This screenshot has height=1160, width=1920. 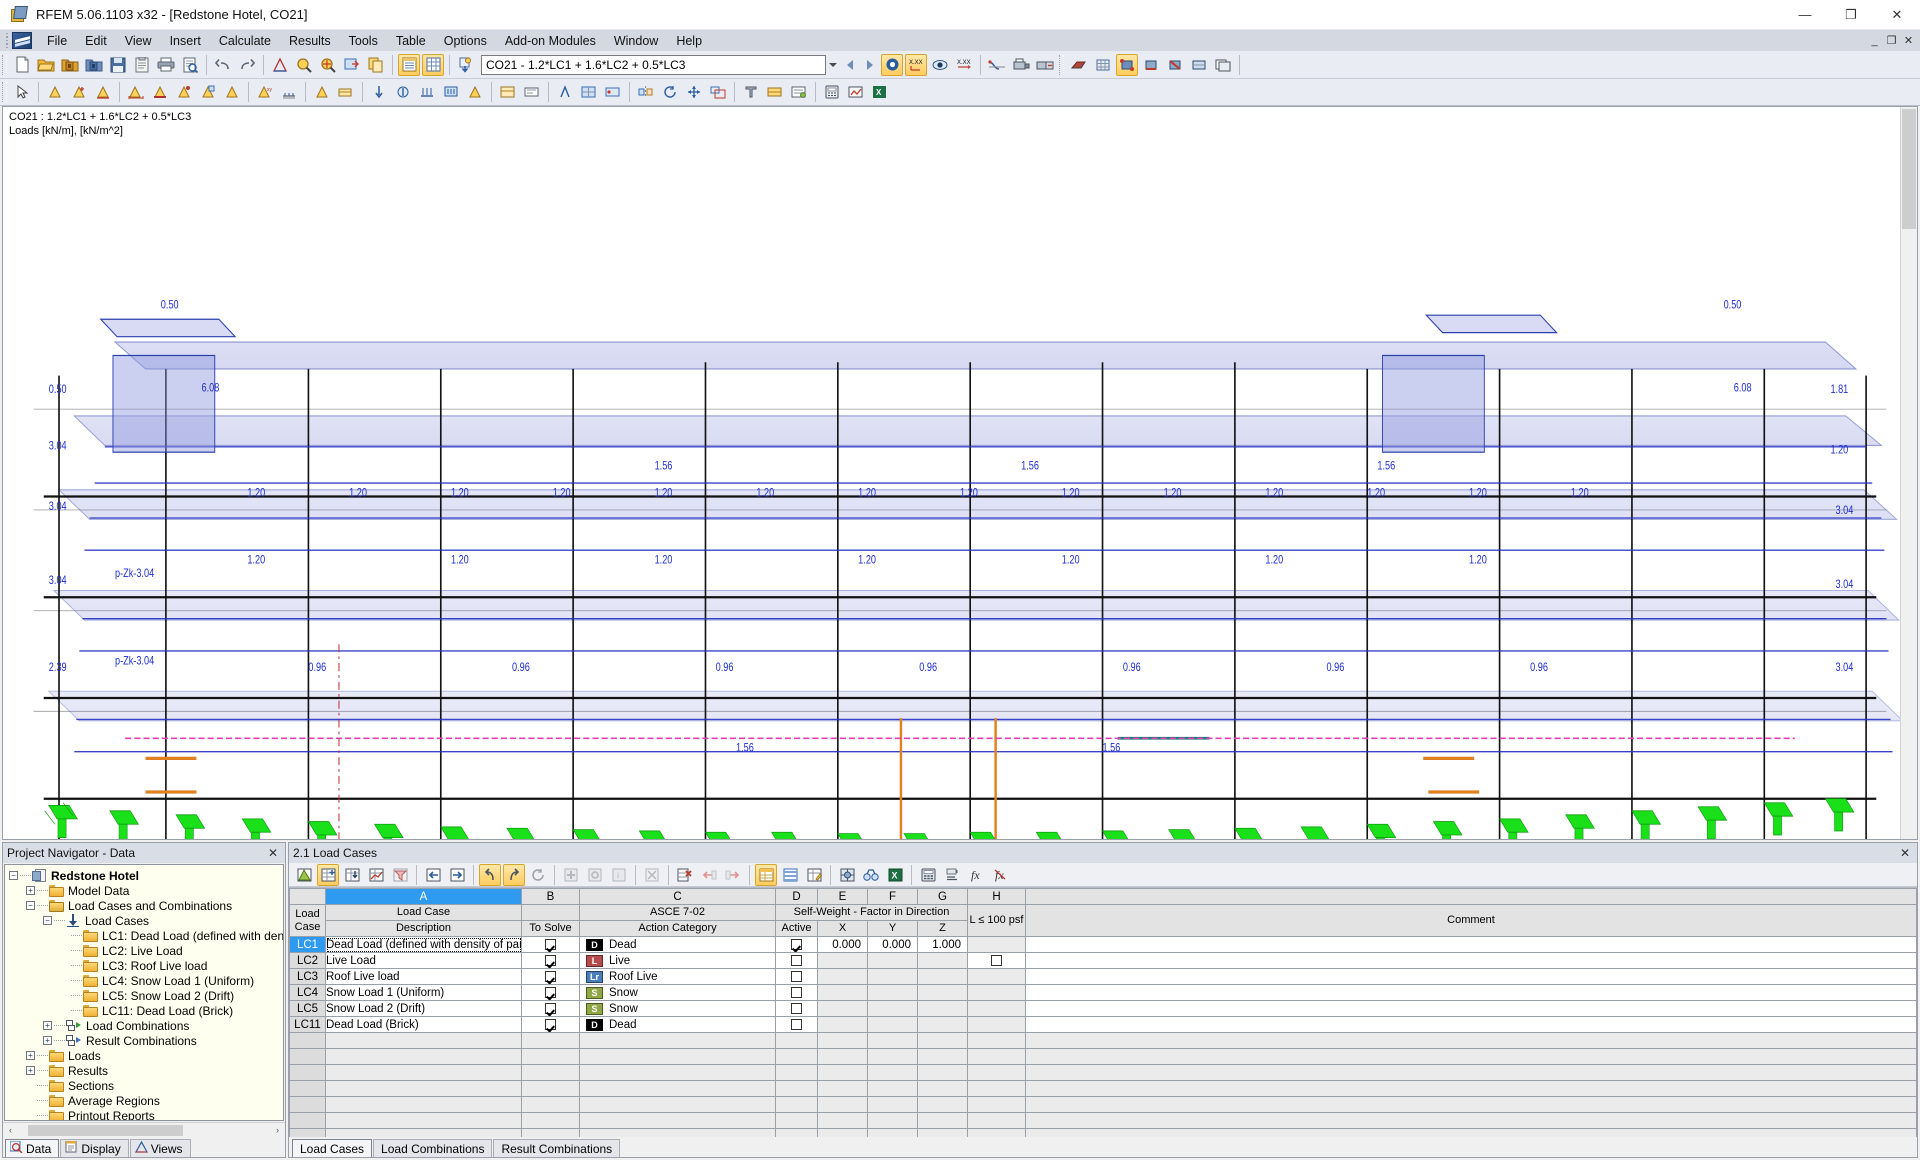 What do you see at coordinates (328, 65) in the screenshot?
I see `zoom-target-icon` at bounding box center [328, 65].